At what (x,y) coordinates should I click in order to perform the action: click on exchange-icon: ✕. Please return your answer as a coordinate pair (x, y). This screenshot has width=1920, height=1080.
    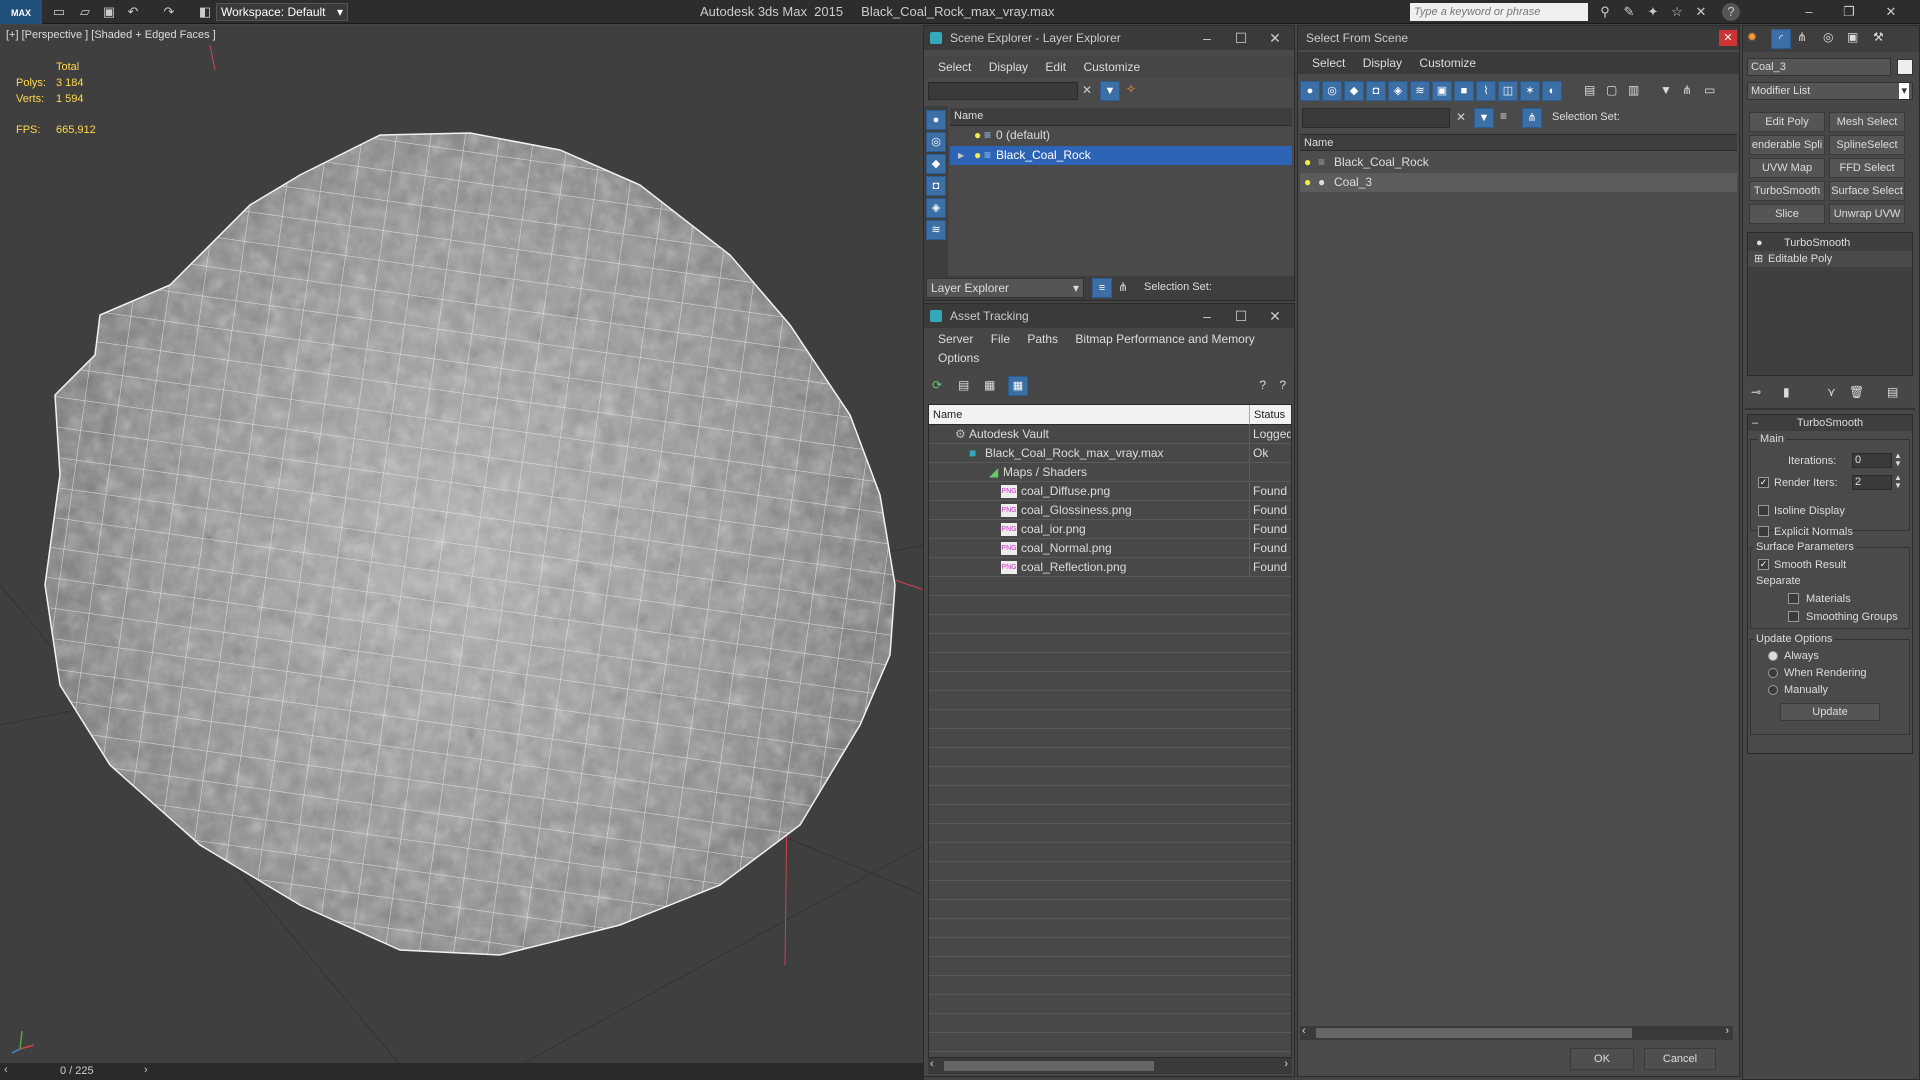
    Looking at the image, I should click on (1701, 12).